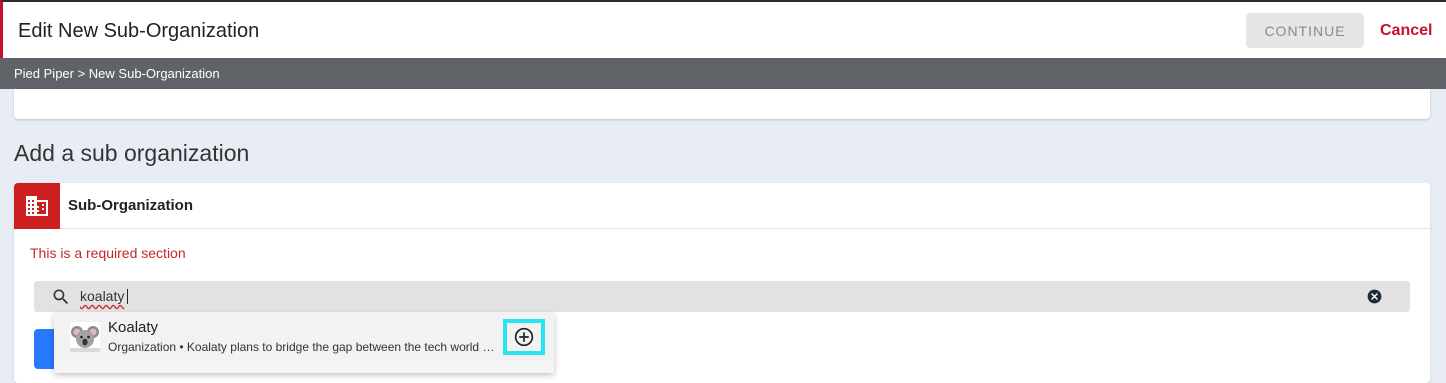 This screenshot has height=383, width=1446. What do you see at coordinates (108, 253) in the screenshot?
I see `required-section-message: This is a required section` at bounding box center [108, 253].